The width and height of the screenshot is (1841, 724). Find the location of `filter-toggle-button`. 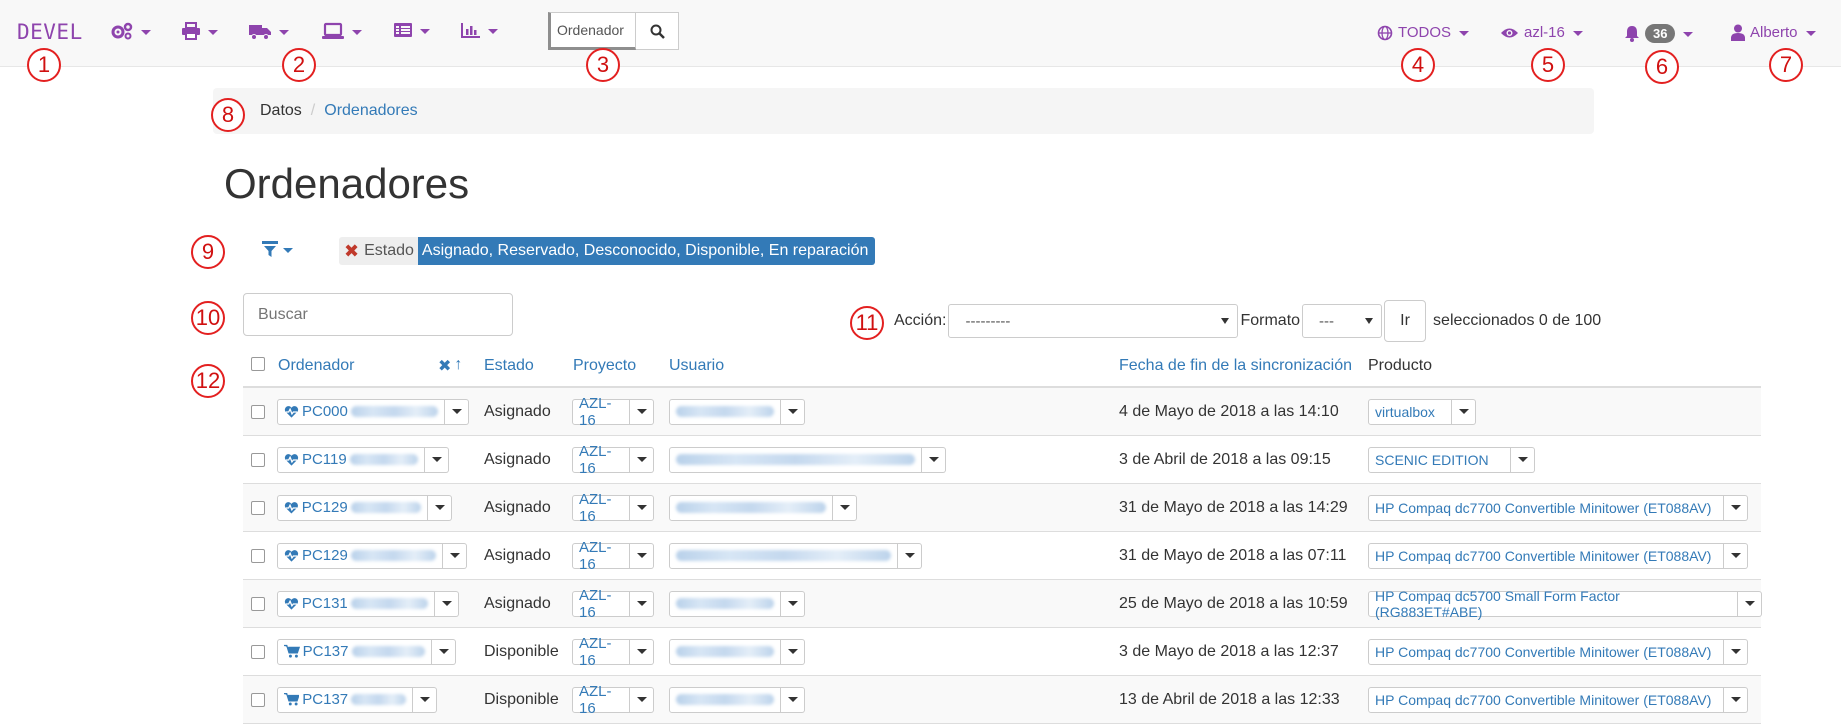

filter-toggle-button is located at coordinates (277, 249).